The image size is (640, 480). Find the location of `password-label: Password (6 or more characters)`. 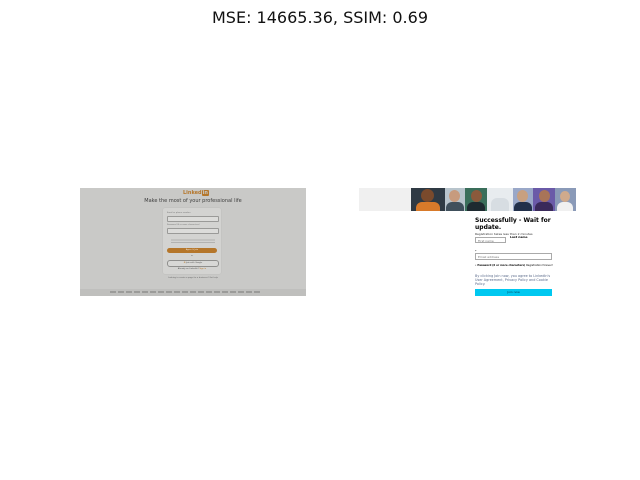

password-label: Password (6 or more characters) is located at coordinates (183, 225).